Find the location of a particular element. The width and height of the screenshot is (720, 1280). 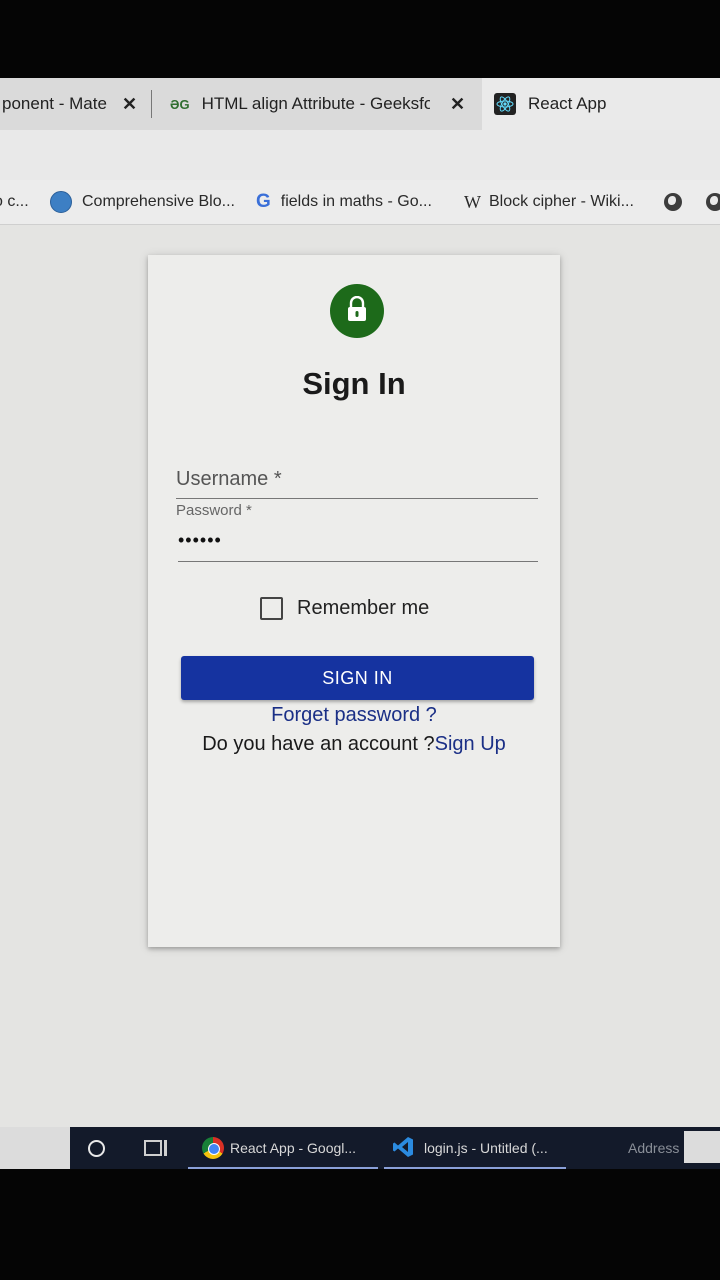

react-icon is located at coordinates (505, 104).